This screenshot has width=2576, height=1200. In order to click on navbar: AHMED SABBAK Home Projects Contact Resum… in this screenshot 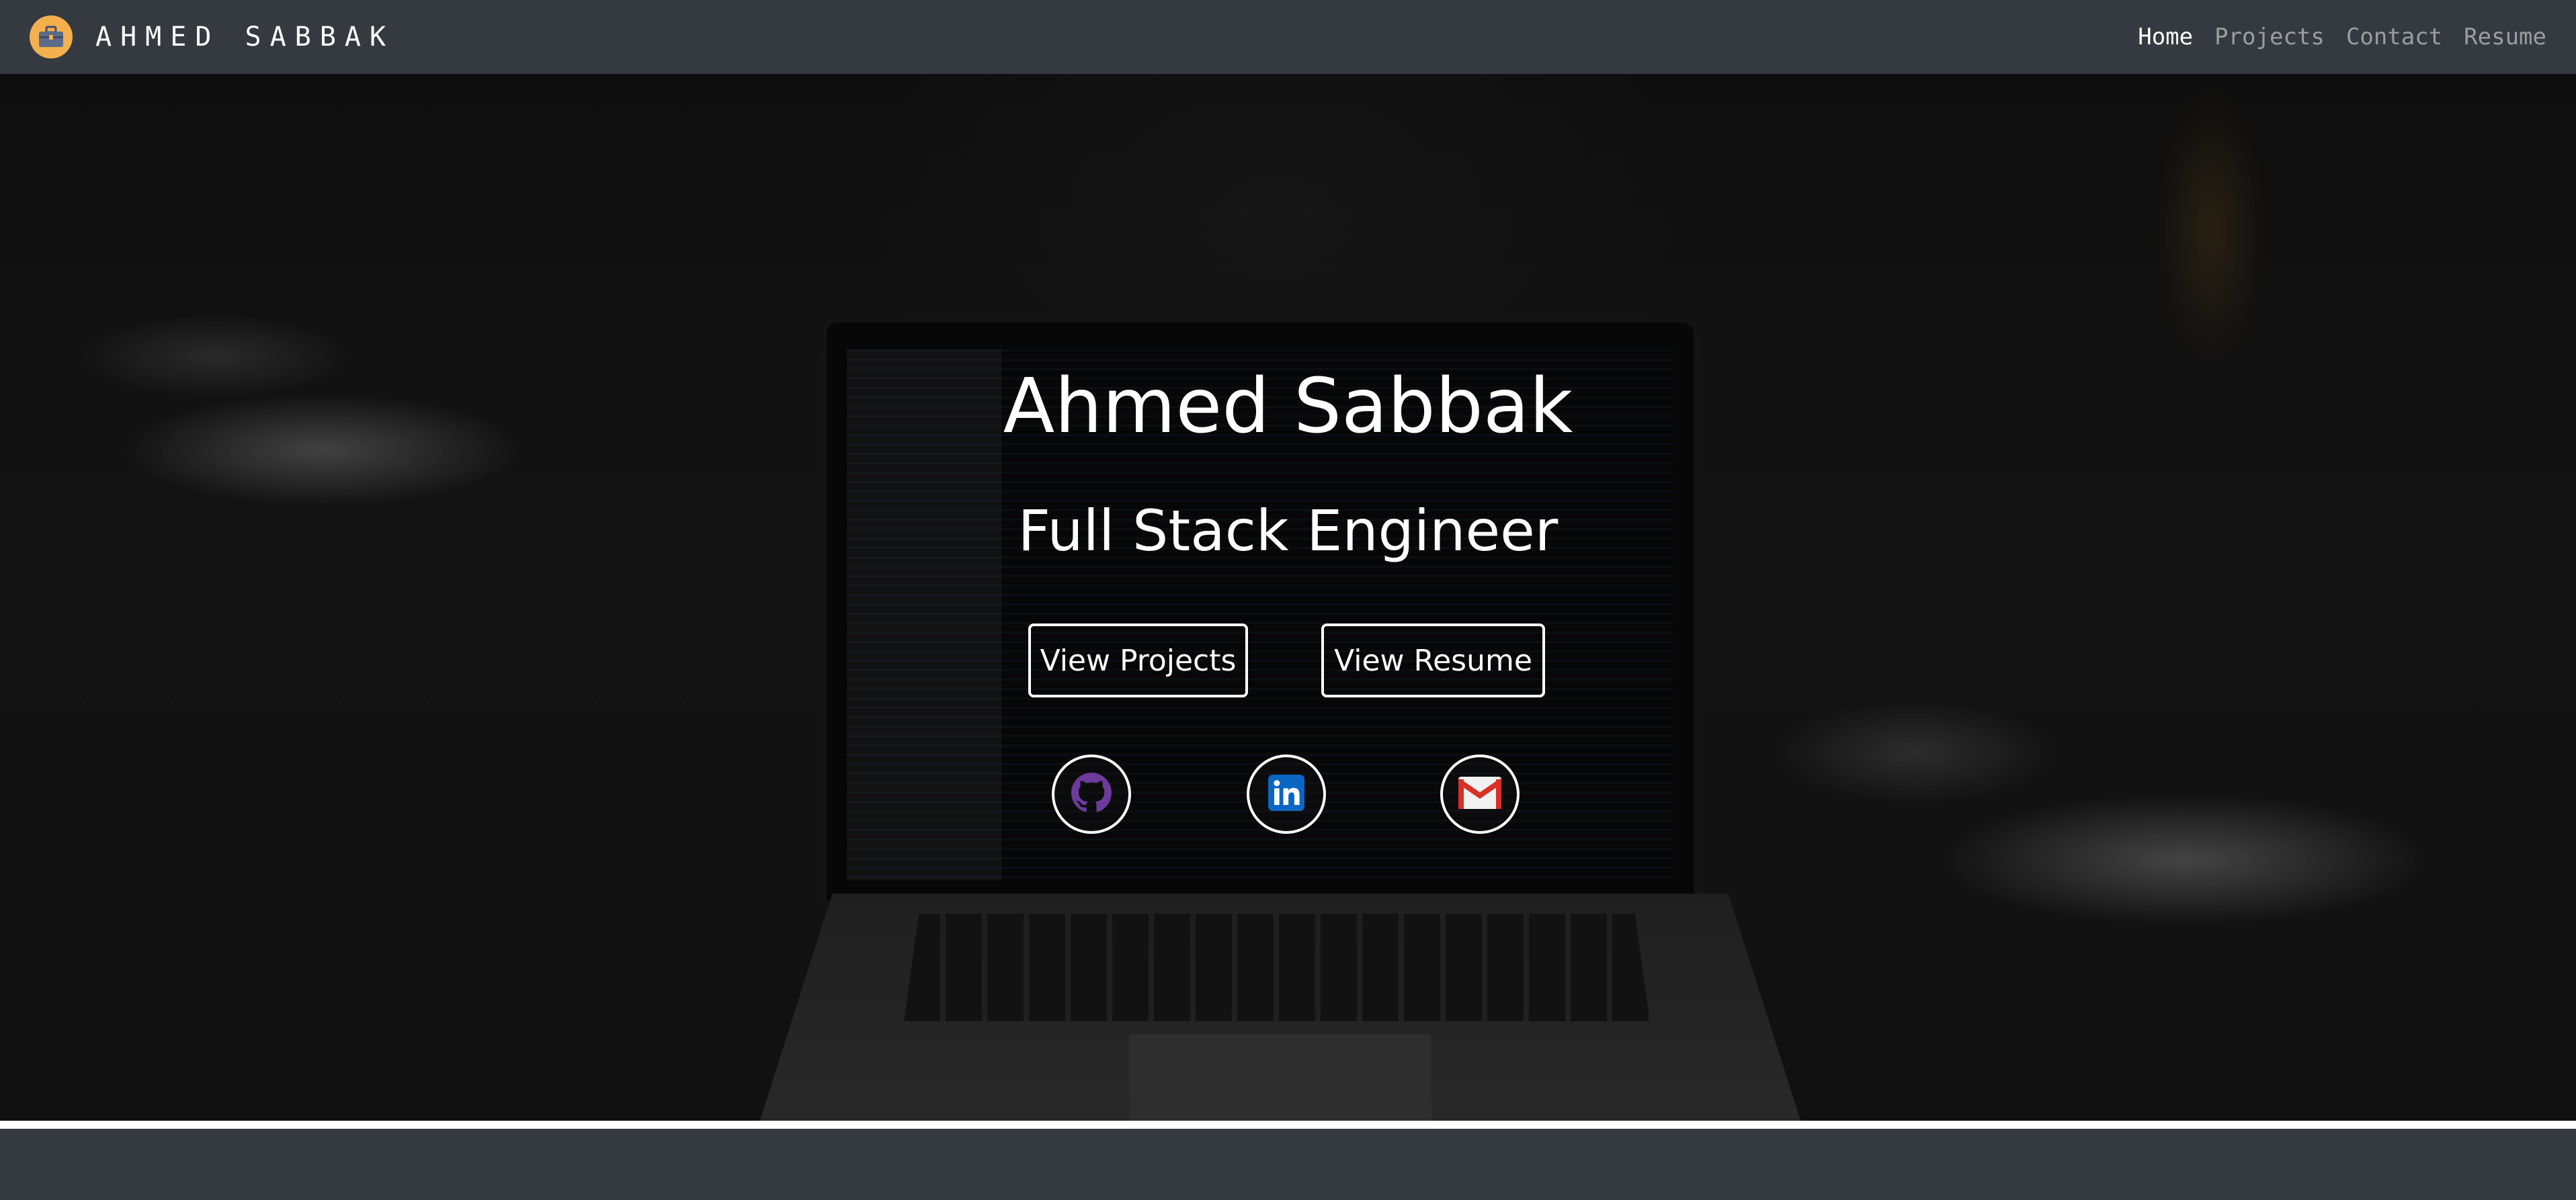, I will do `click(1288, 37)`.